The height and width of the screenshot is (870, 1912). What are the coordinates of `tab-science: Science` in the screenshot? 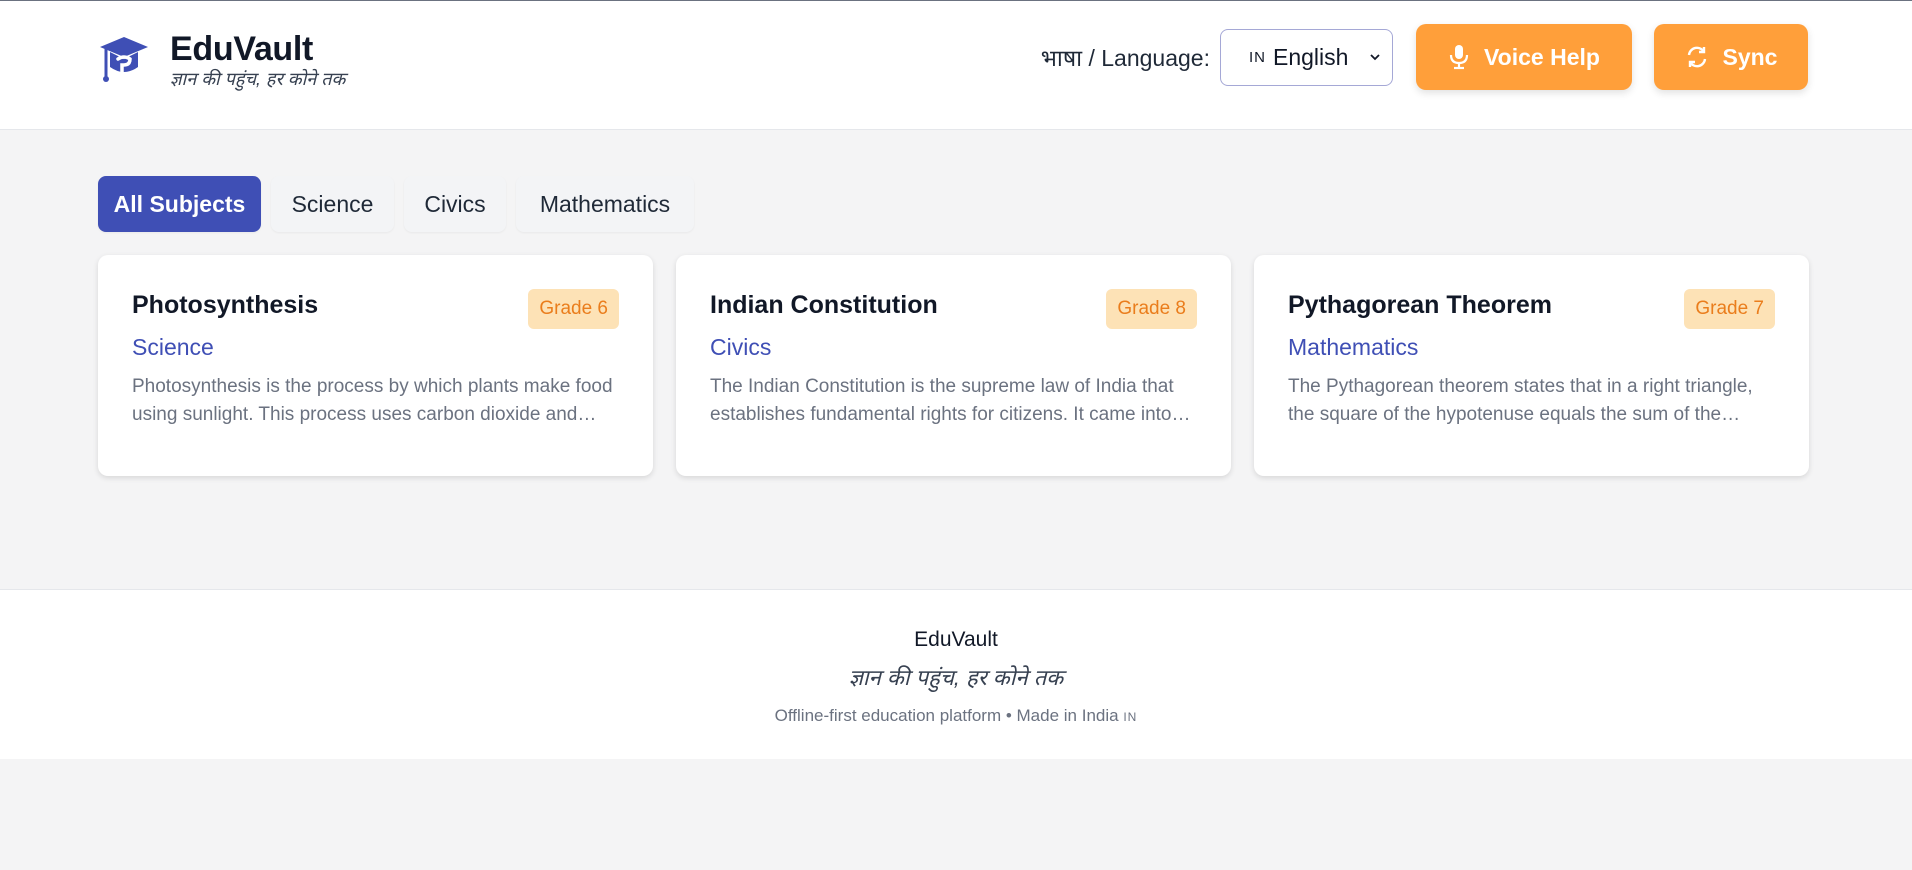 It's located at (332, 204).